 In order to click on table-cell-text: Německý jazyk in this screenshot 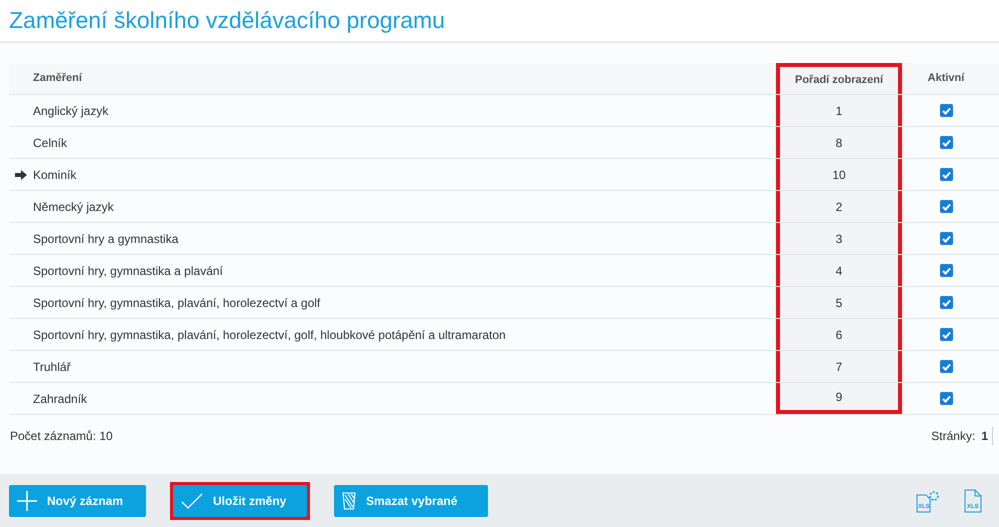, I will do `click(73, 207)`.